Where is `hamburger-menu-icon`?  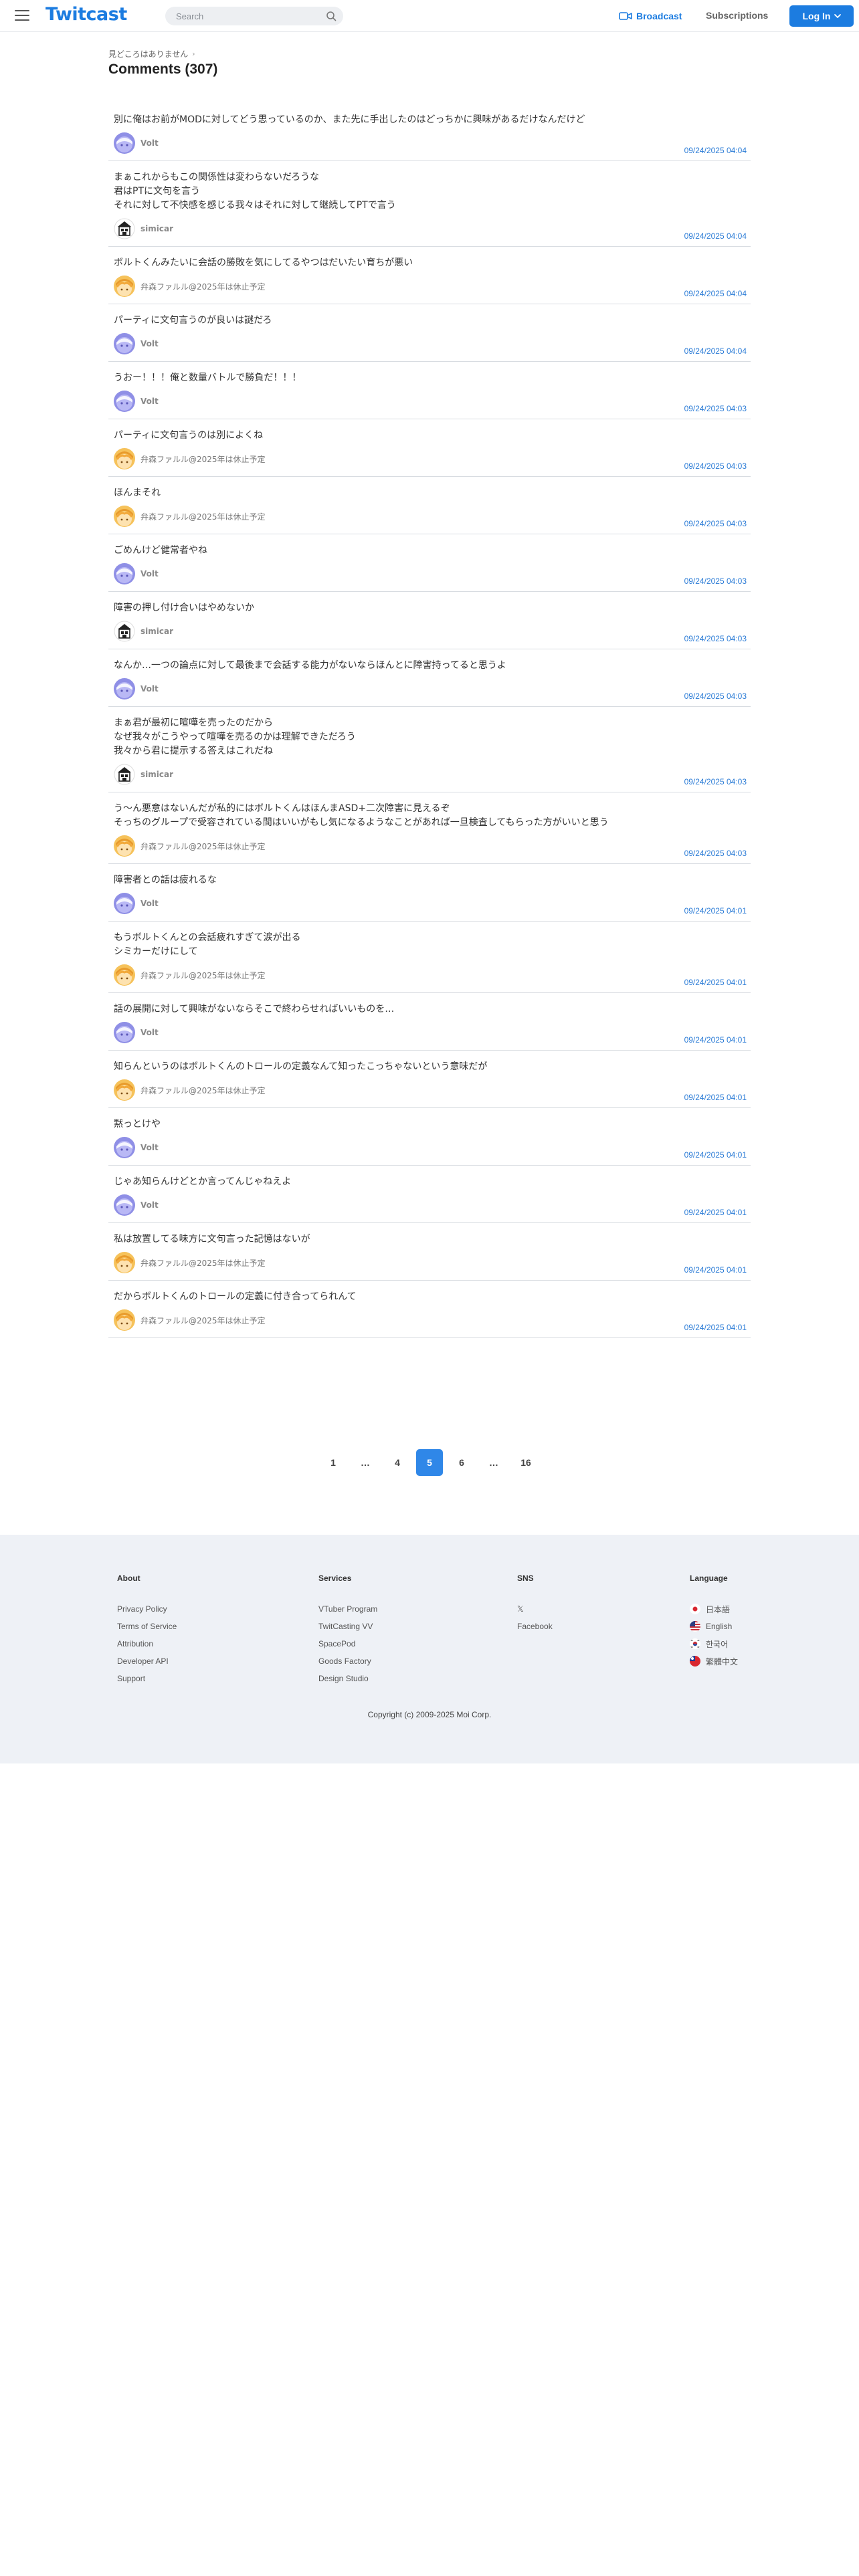 hamburger-menu-icon is located at coordinates (22, 16).